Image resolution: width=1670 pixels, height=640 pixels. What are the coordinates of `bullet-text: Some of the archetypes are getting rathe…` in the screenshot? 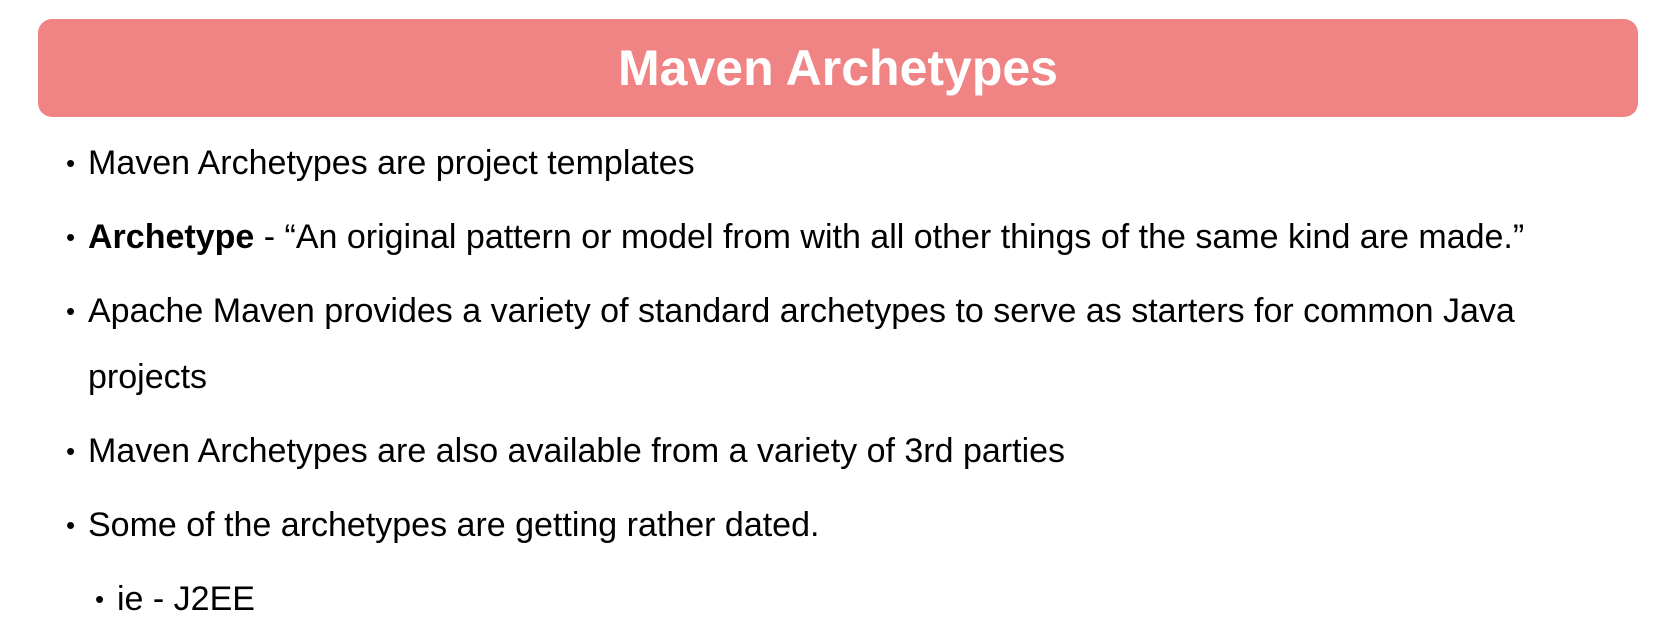 It's located at (454, 525).